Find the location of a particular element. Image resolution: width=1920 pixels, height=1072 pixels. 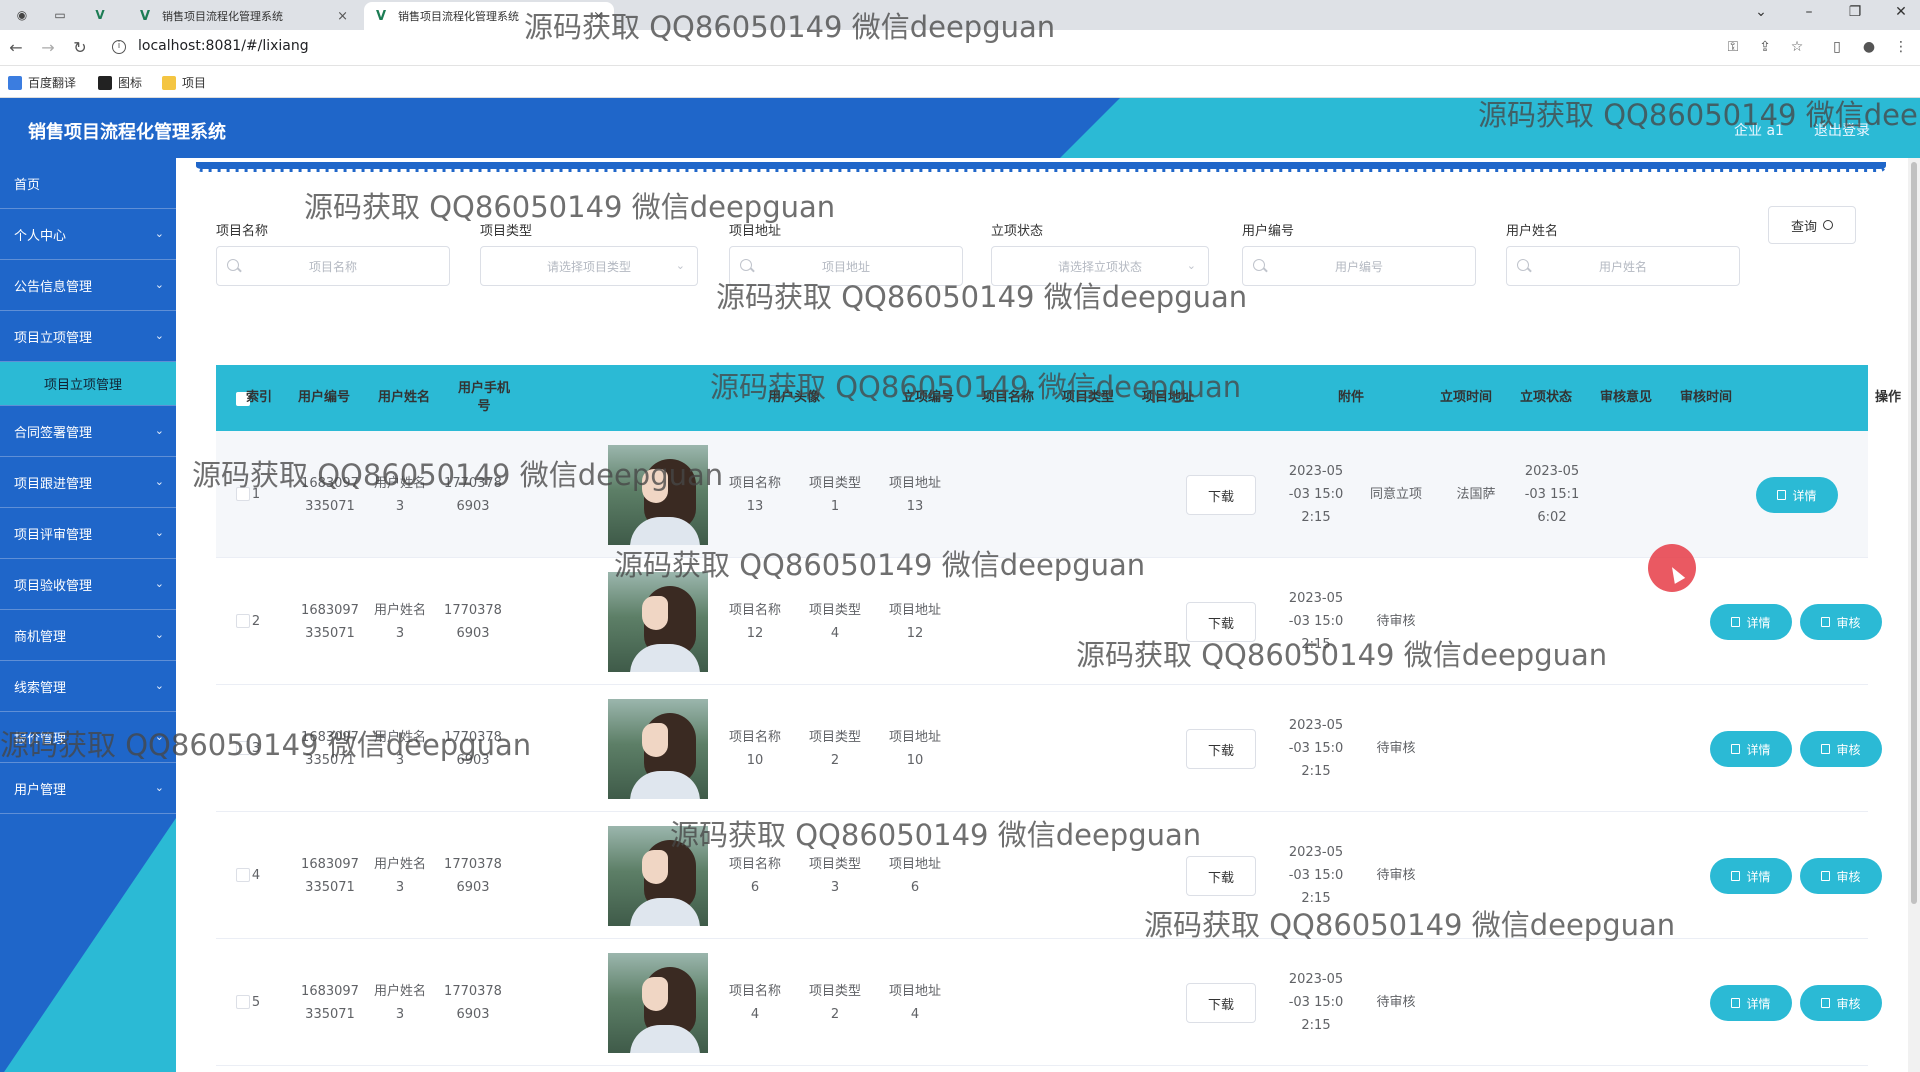

filter-input: 用户编号 is located at coordinates (1359, 266).